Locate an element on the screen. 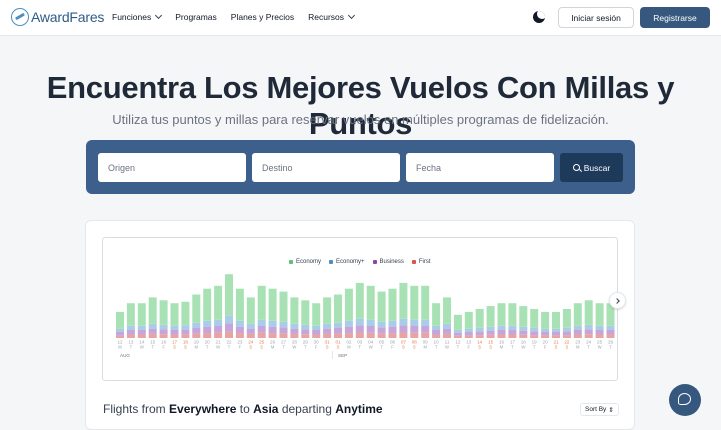 Image resolution: width=721 pixels, height=430 pixels. date-input: Fecha is located at coordinates (480, 167).